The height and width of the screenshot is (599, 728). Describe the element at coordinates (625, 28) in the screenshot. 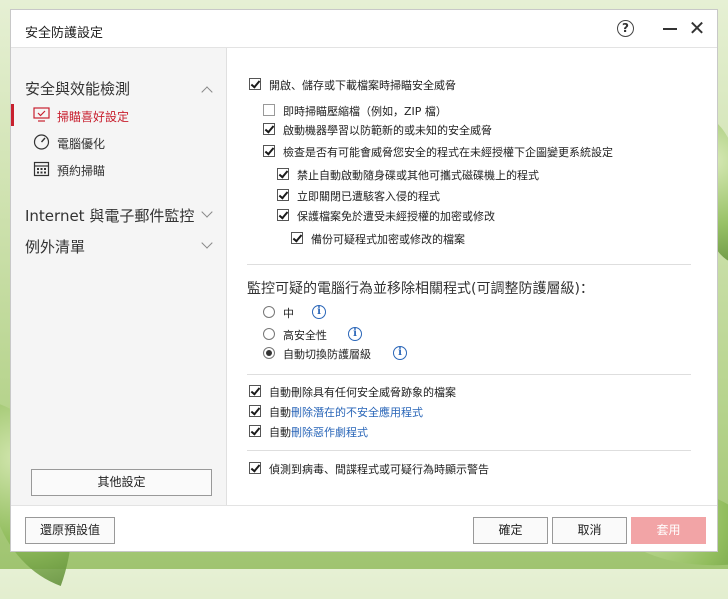

I see `help-icon: ?` at that location.